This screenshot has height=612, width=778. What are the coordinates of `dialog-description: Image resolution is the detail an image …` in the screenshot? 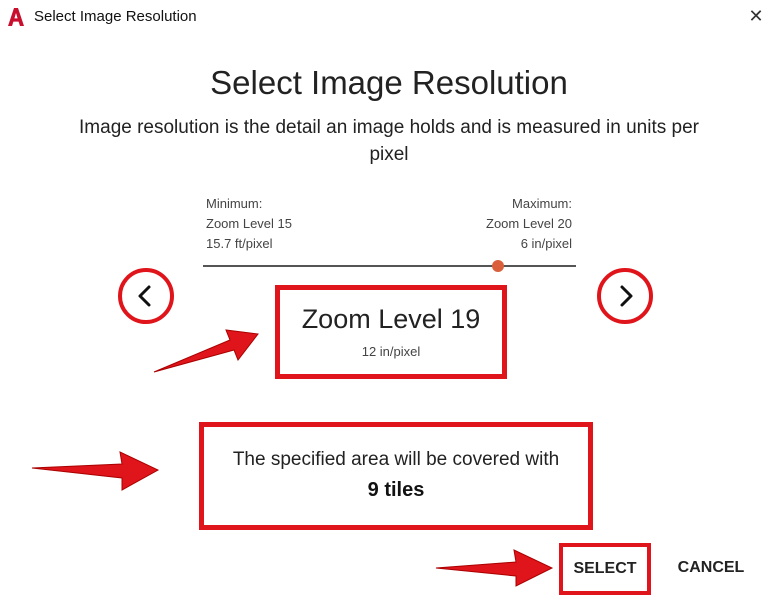 It's located at (389, 141).